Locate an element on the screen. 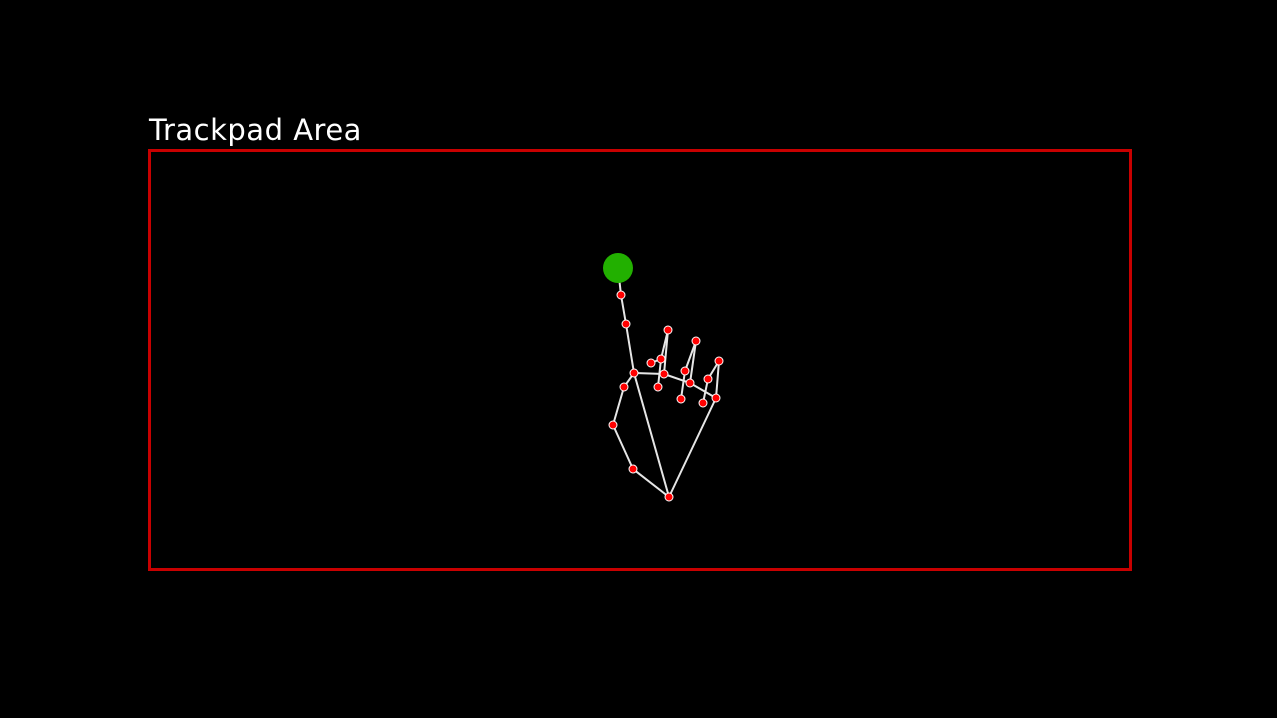 This screenshot has width=1277, height=718. hand-skeleton-lines is located at coordinates (666, 382).